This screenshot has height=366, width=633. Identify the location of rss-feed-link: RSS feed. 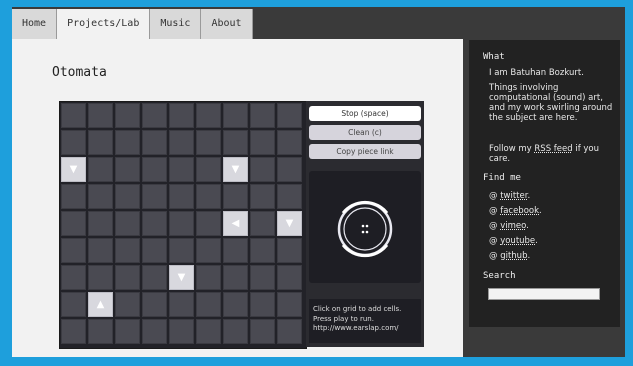
(553, 149).